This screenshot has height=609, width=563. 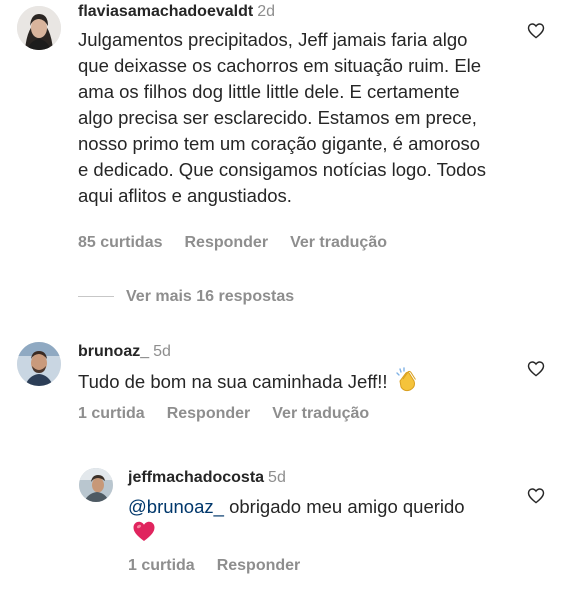 I want to click on comment-actions: 85 curtidas Responder Ver tradução, so click(x=243, y=243).